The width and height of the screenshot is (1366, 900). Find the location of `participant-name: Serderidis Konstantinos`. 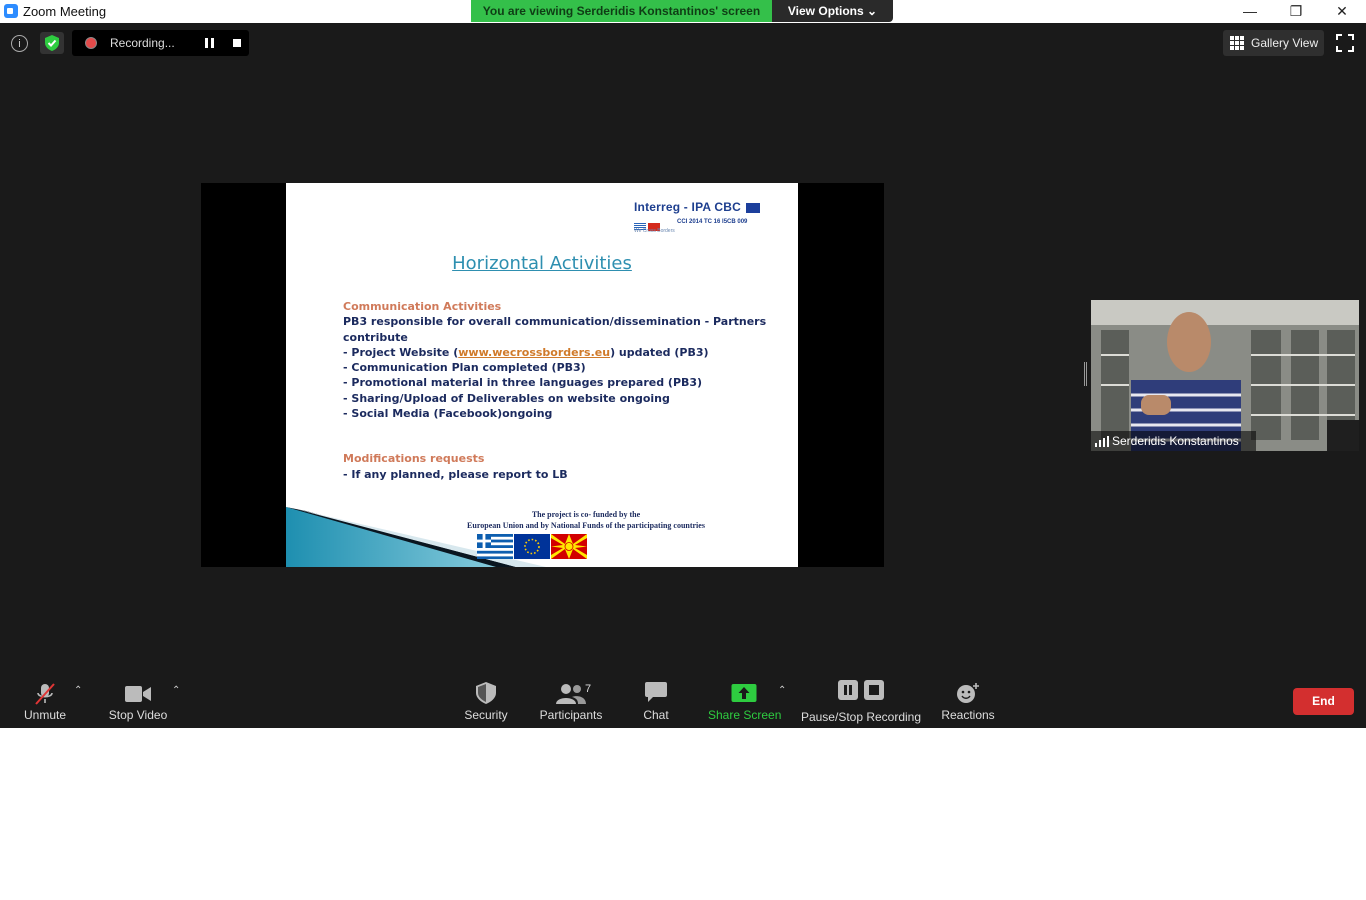

participant-name: Serderidis Konstantinos is located at coordinates (1175, 441).